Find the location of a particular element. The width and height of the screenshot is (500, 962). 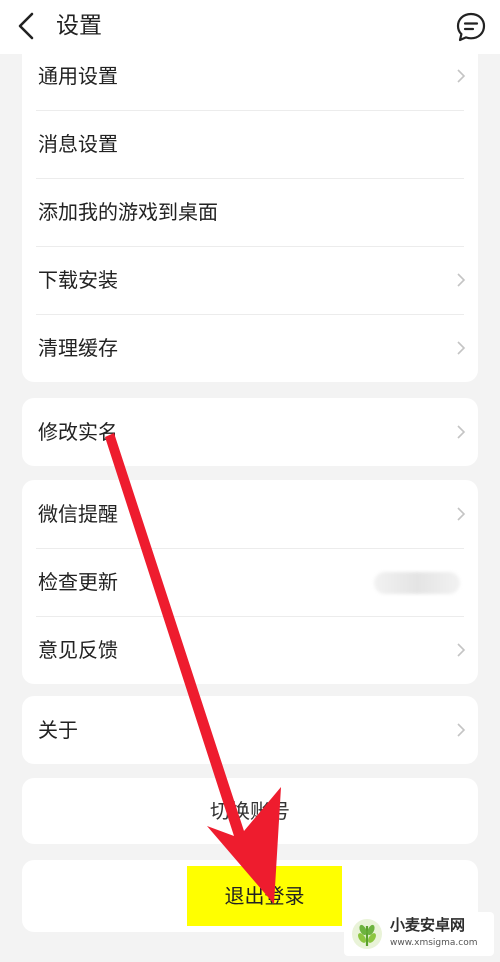

version-badge is located at coordinates (417, 583).